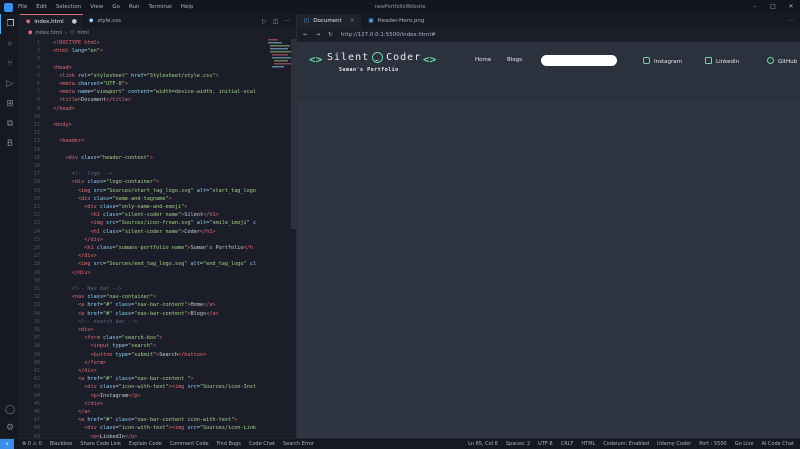  I want to click on code-line: 41 </div>, so click(158, 371).